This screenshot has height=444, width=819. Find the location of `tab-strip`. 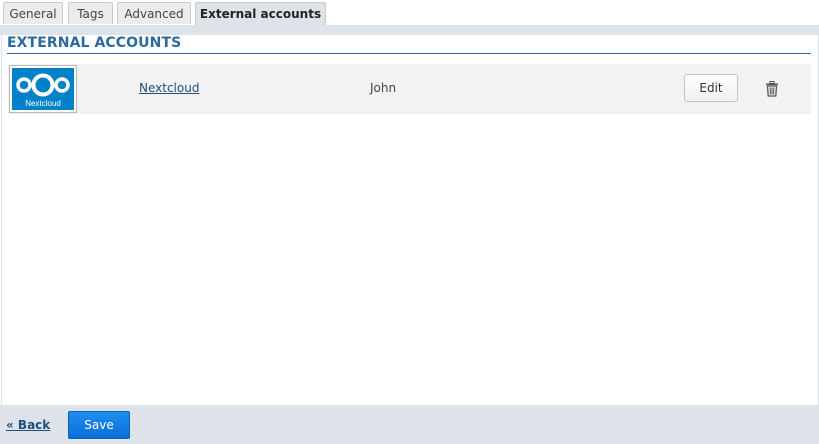

tab-strip is located at coordinates (409, 30).